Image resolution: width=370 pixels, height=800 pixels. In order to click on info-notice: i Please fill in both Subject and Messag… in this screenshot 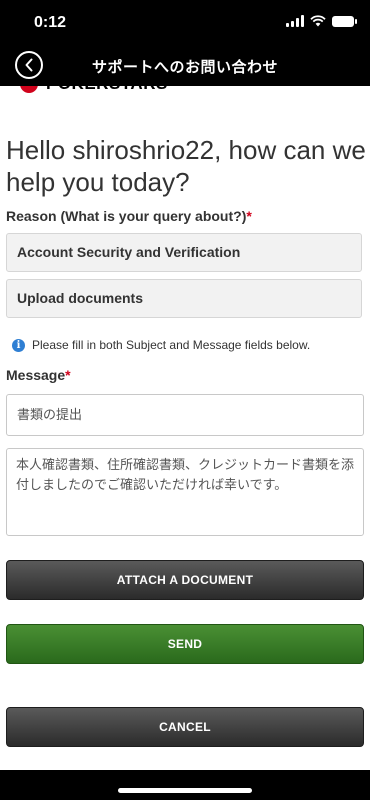, I will do `click(161, 345)`.